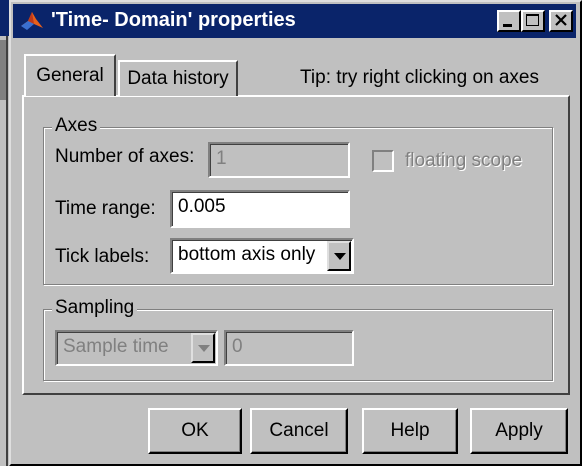 This screenshot has width=582, height=466. I want to click on close-button, so click(561, 21).